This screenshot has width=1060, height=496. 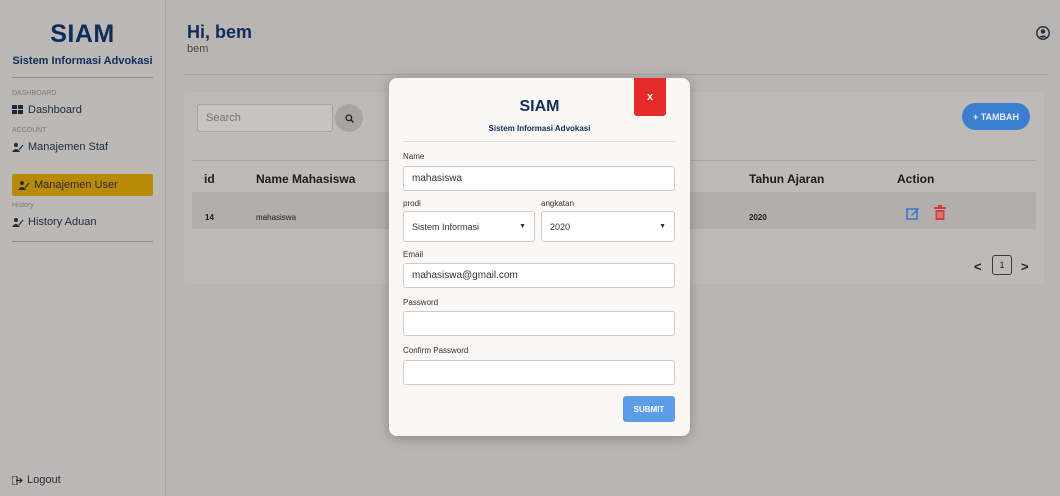 I want to click on cell-name: mahasiswa, so click(x=276, y=217).